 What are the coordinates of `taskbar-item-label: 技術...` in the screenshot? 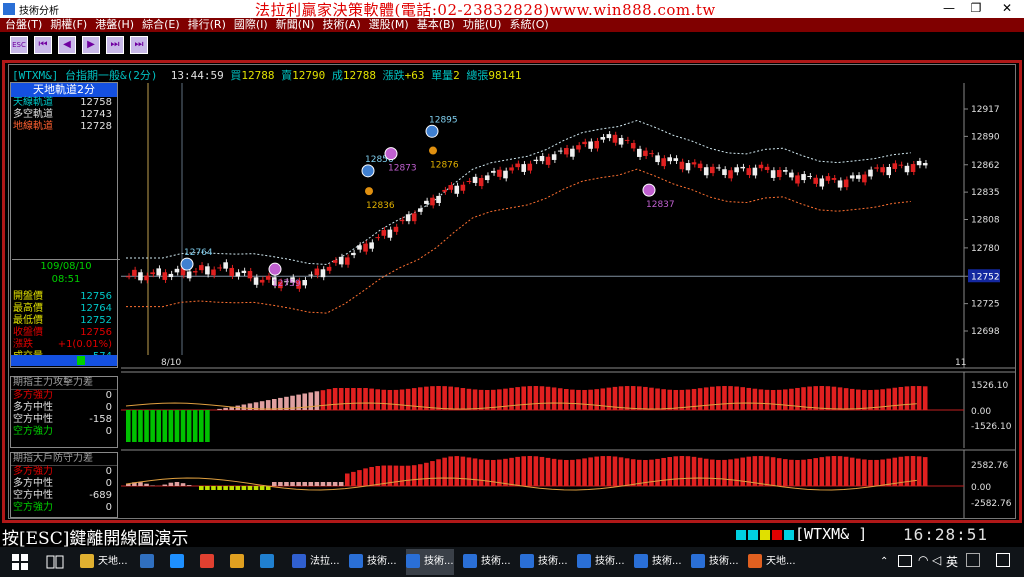 It's located at (496, 561).